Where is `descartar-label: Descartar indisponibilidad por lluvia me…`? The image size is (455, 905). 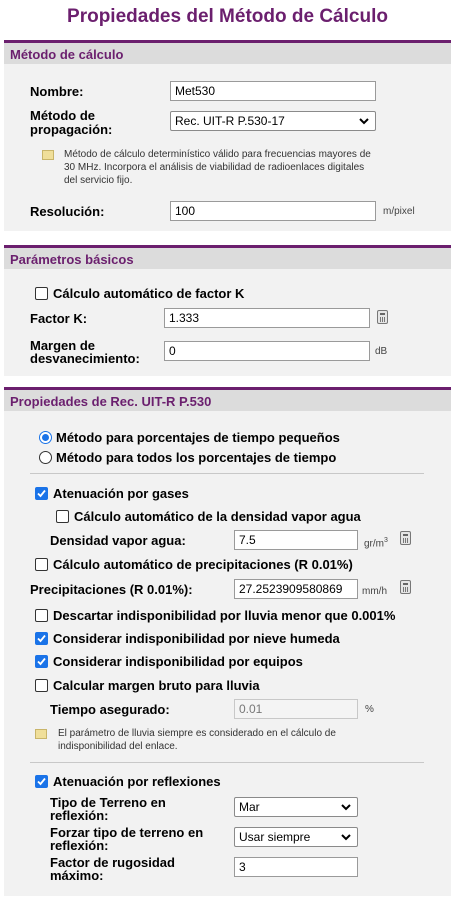 descartar-label: Descartar indisponibilidad por lluvia me… is located at coordinates (224, 615).